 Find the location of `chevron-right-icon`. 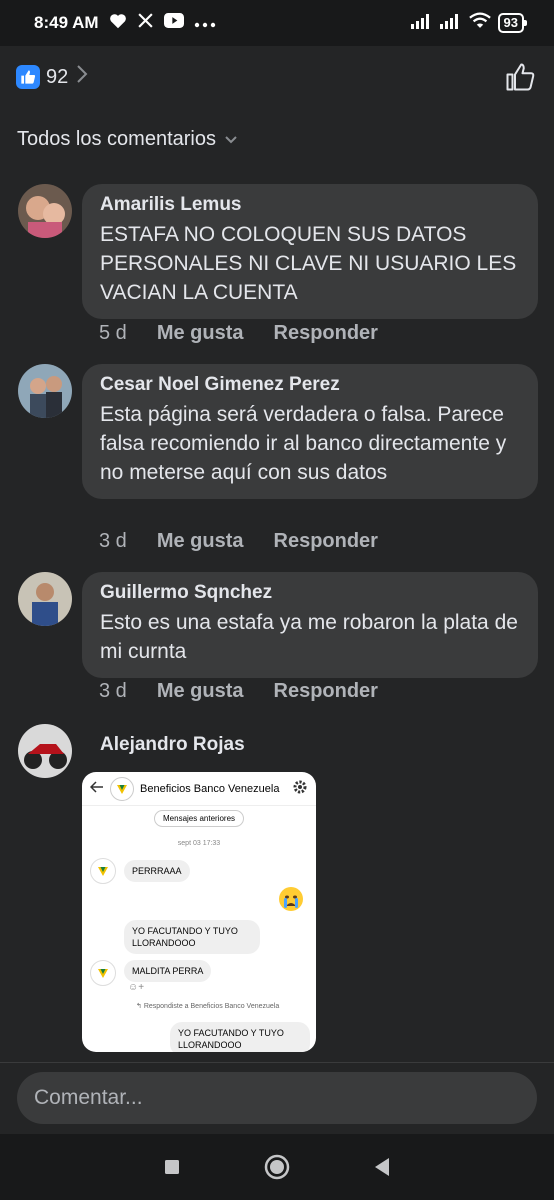

chevron-right-icon is located at coordinates (82, 77).